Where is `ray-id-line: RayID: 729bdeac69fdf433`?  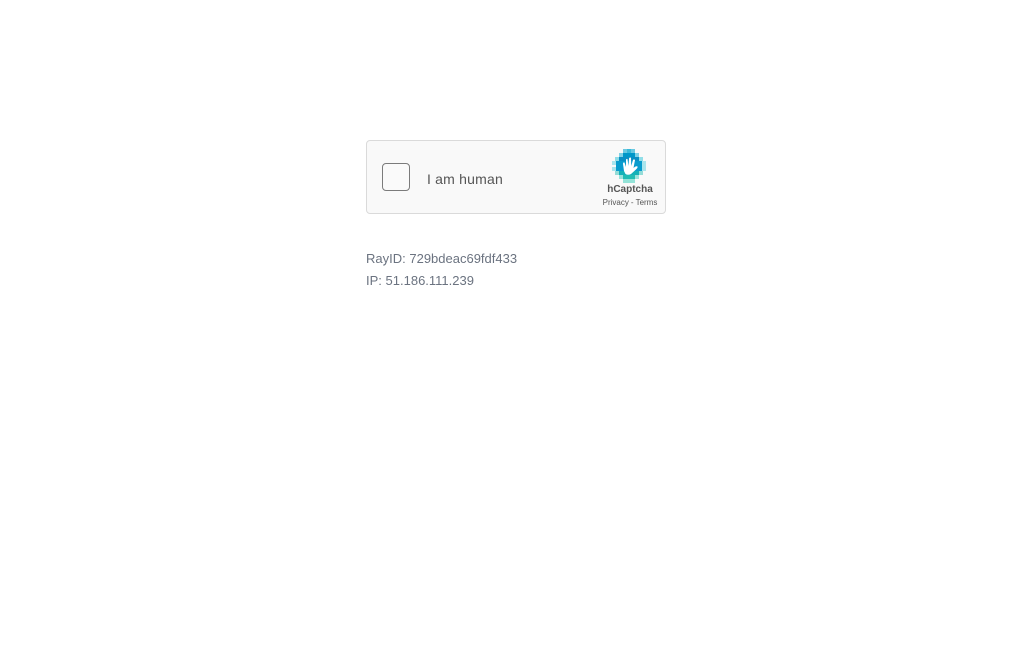
ray-id-line: RayID: 729bdeac69fdf433 is located at coordinates (441, 259).